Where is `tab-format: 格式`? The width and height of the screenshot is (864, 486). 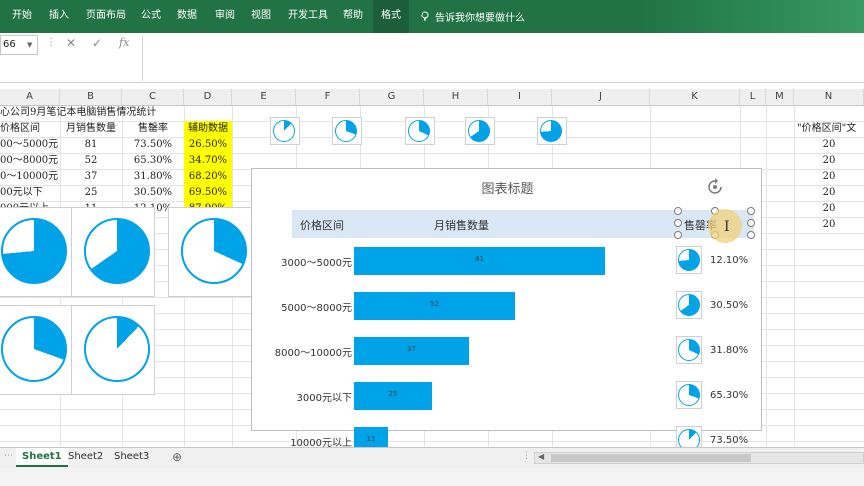
tab-format: 格式 is located at coordinates (391, 16).